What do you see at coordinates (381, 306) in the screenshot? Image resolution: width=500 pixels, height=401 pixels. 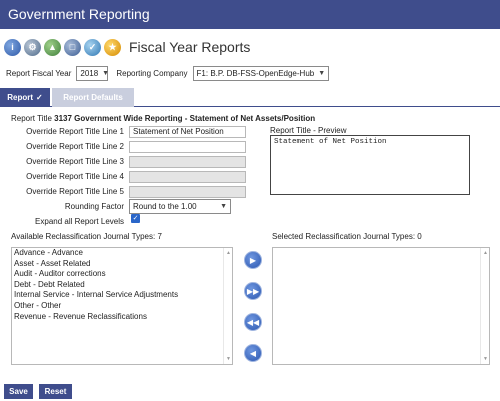 I see `selected-types-listbox: ▲ ▼` at bounding box center [381, 306].